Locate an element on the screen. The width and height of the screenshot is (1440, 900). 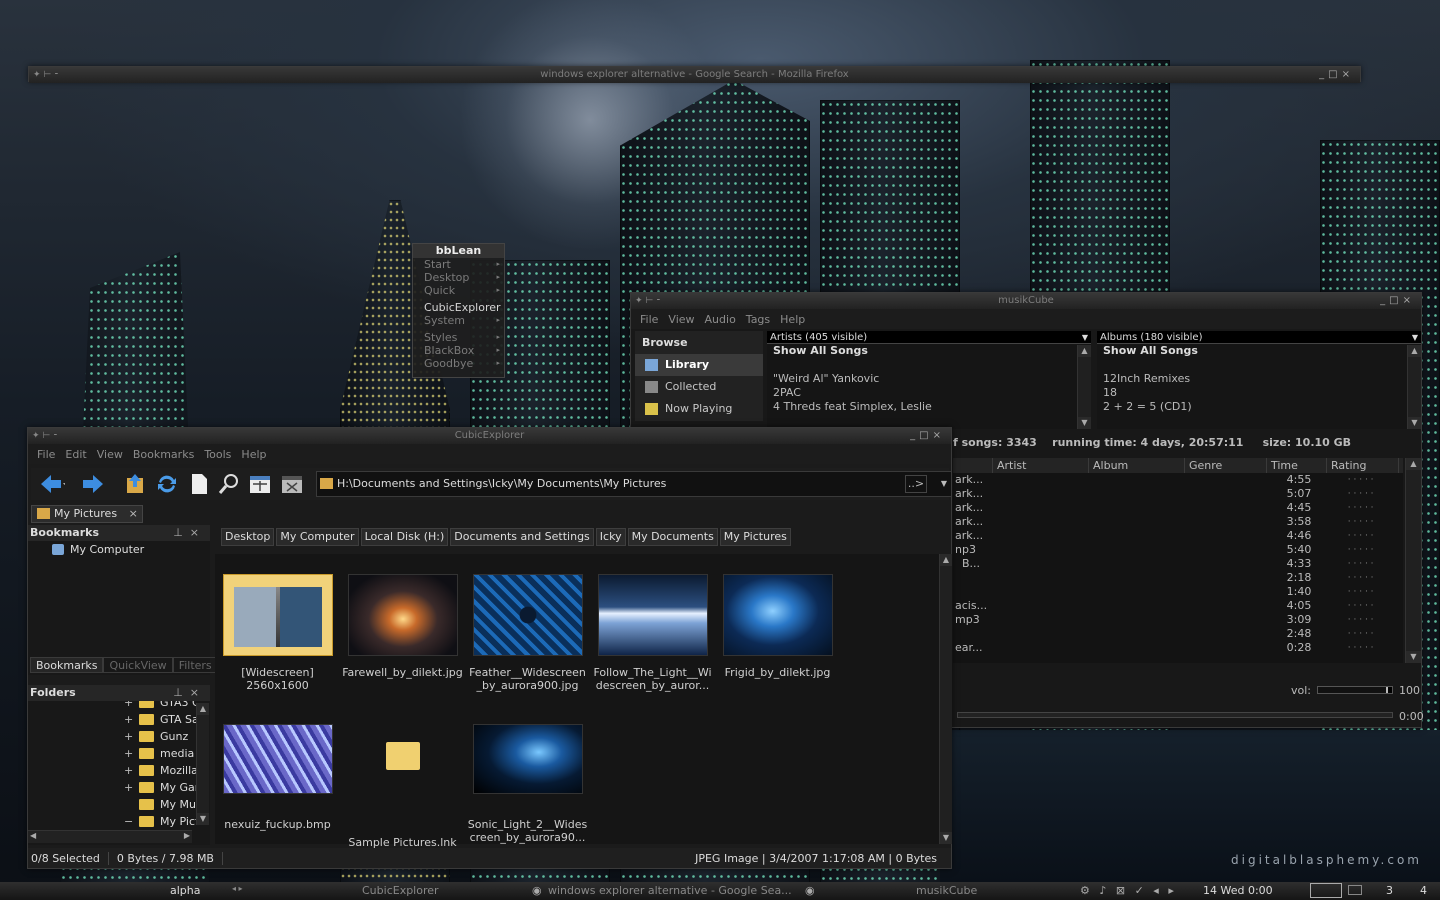
up-folder-icon is located at coordinates (135, 484).